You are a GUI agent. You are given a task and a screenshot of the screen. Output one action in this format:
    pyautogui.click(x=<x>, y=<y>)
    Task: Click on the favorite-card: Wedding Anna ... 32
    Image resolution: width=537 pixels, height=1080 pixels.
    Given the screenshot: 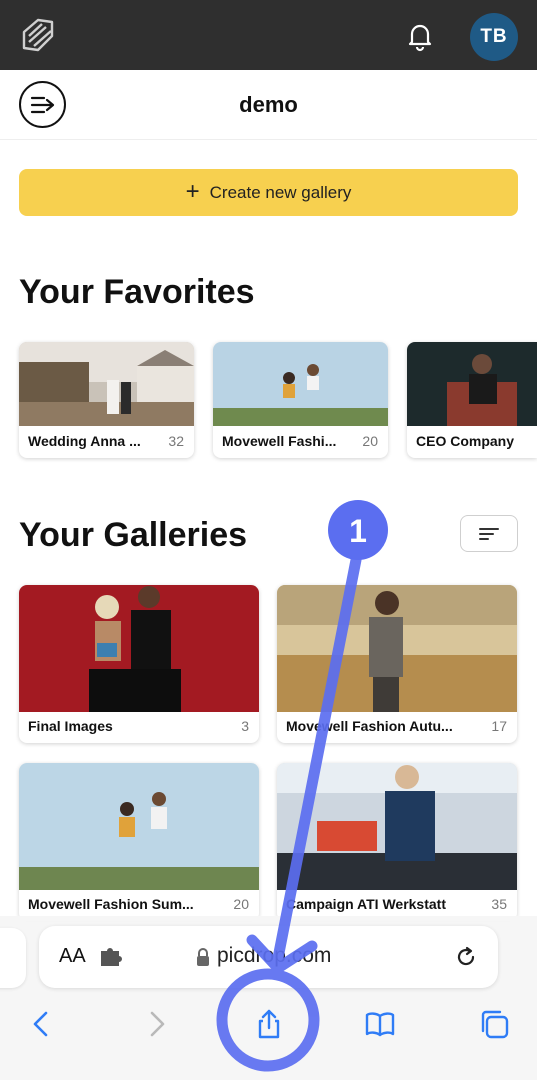 What is the action you would take?
    pyautogui.click(x=106, y=400)
    